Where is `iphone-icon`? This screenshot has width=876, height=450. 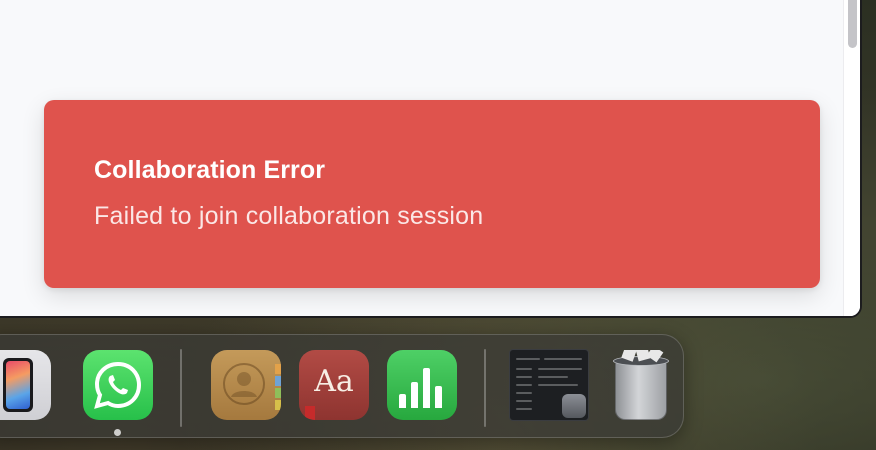 iphone-icon is located at coordinates (18, 385).